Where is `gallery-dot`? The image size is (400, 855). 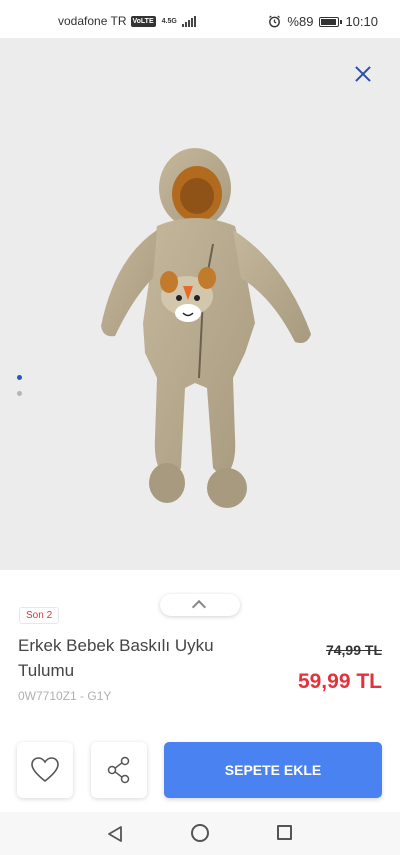
gallery-dot is located at coordinates (19, 393).